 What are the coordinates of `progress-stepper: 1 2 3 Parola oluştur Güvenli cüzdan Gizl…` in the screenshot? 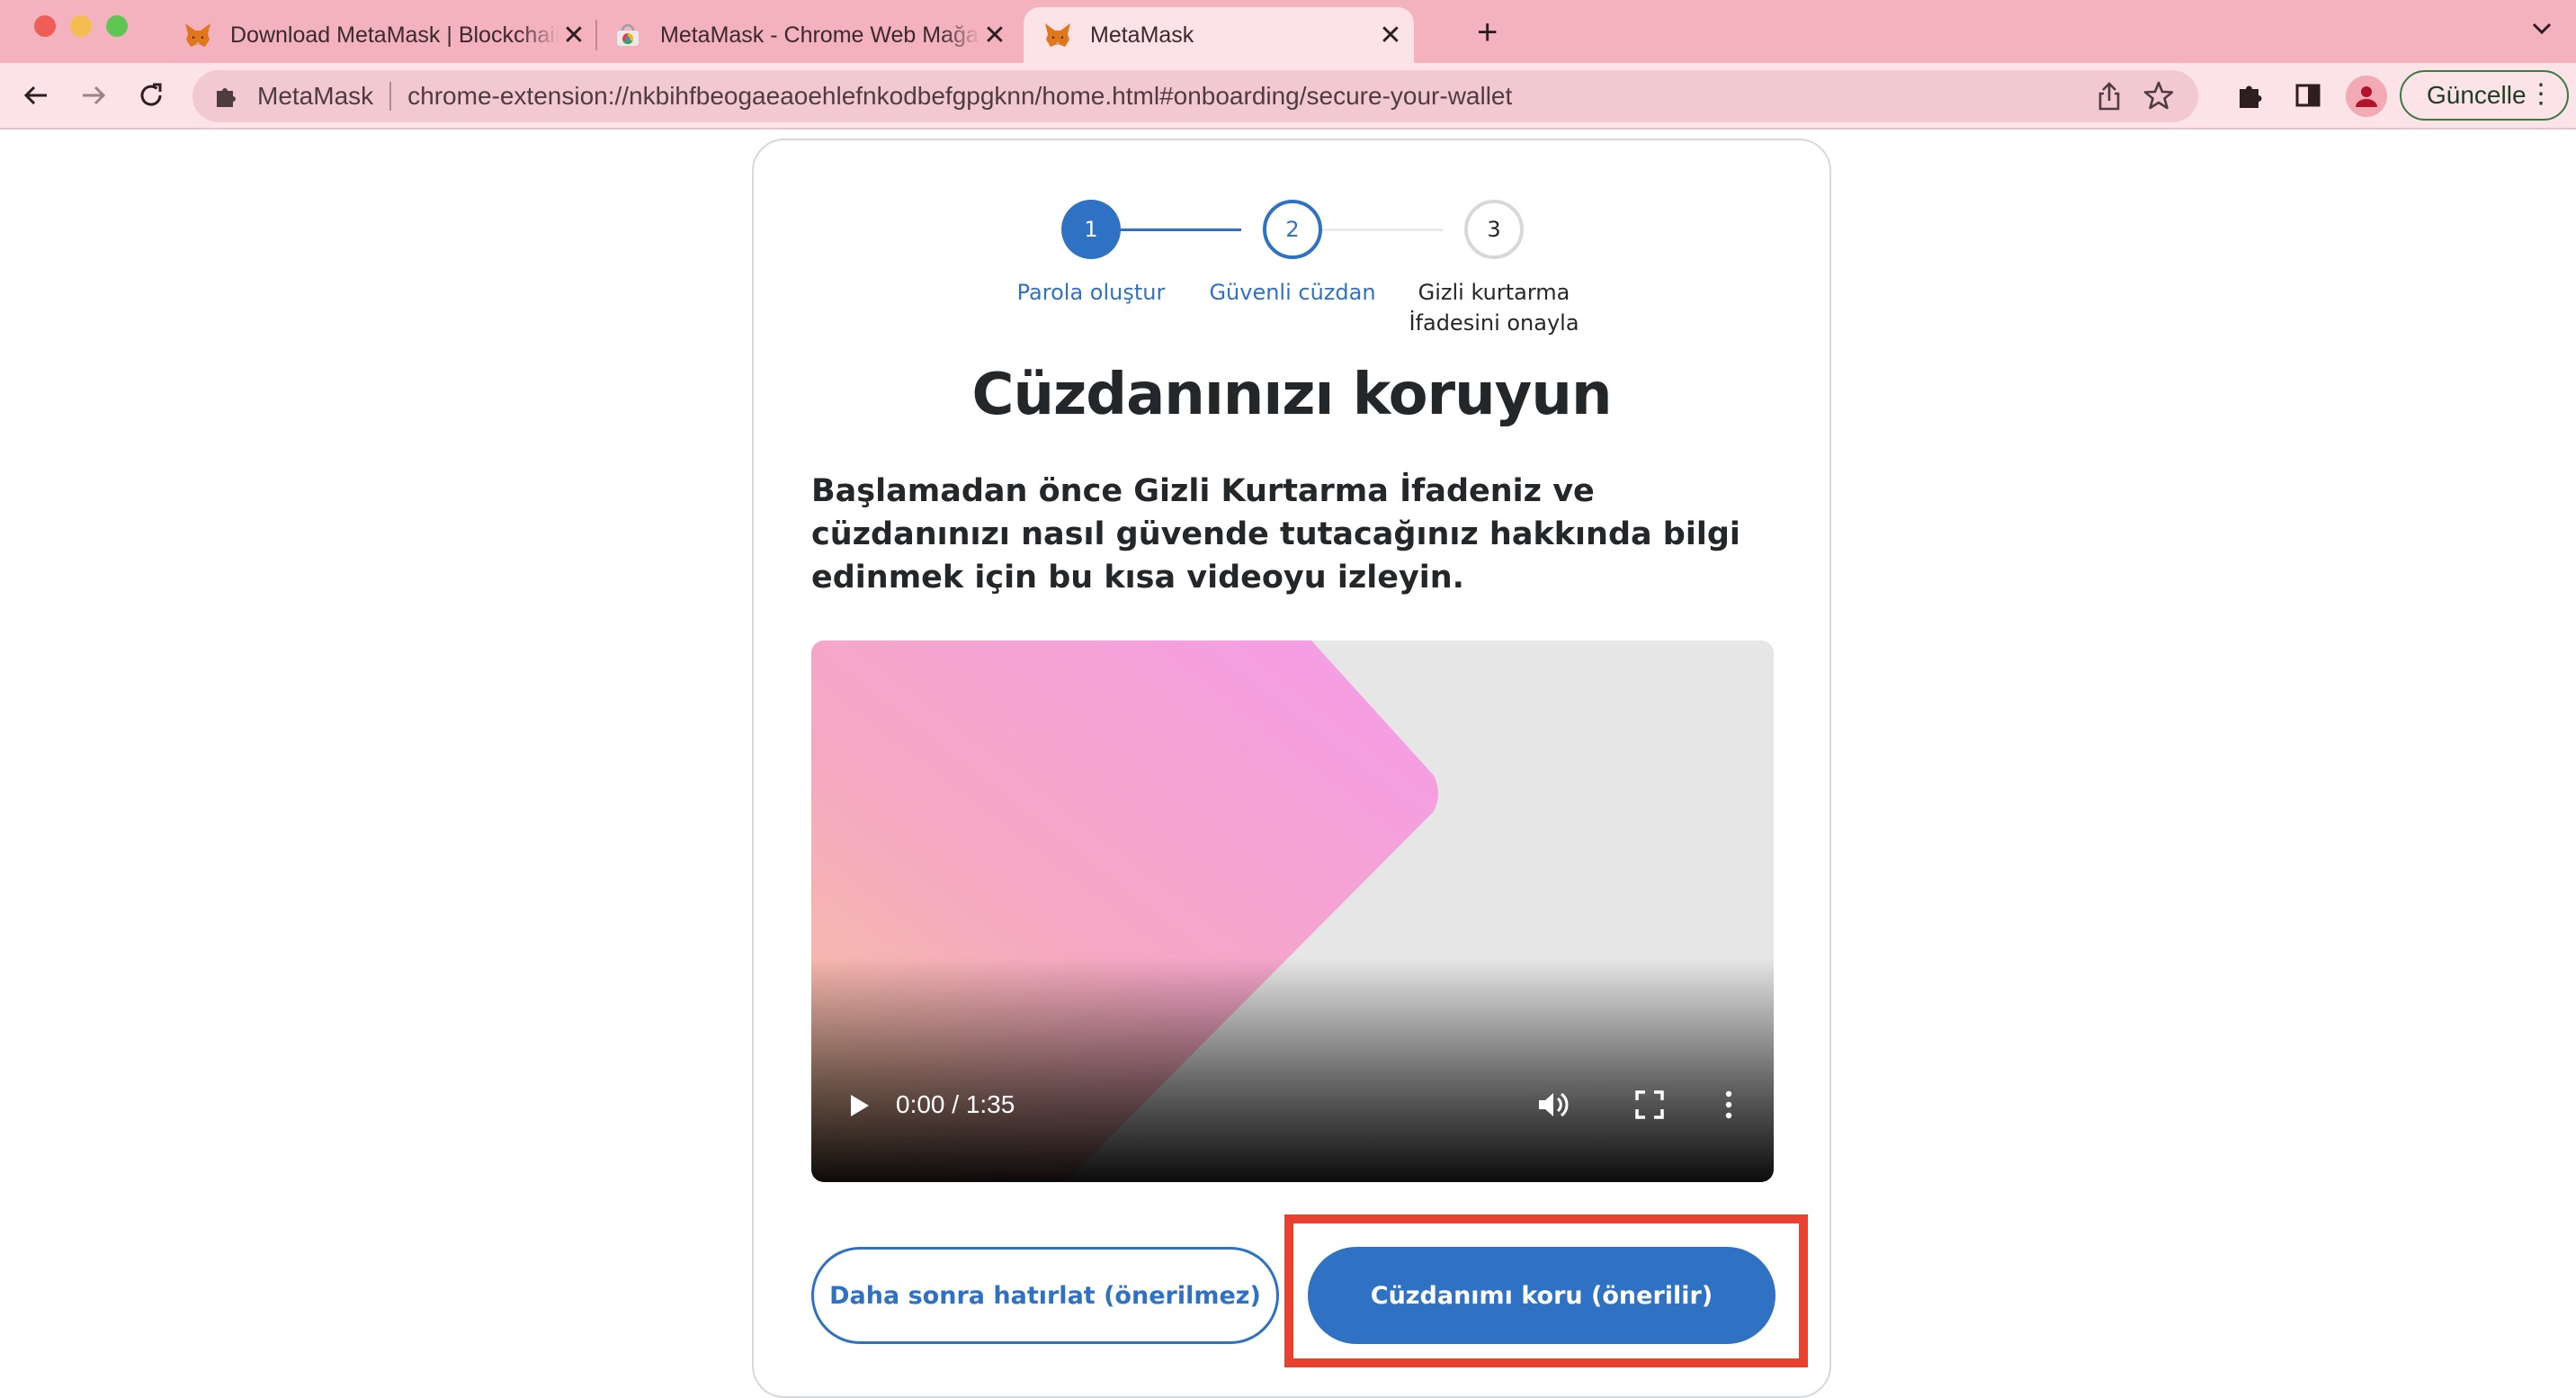 It's located at (1291, 239).